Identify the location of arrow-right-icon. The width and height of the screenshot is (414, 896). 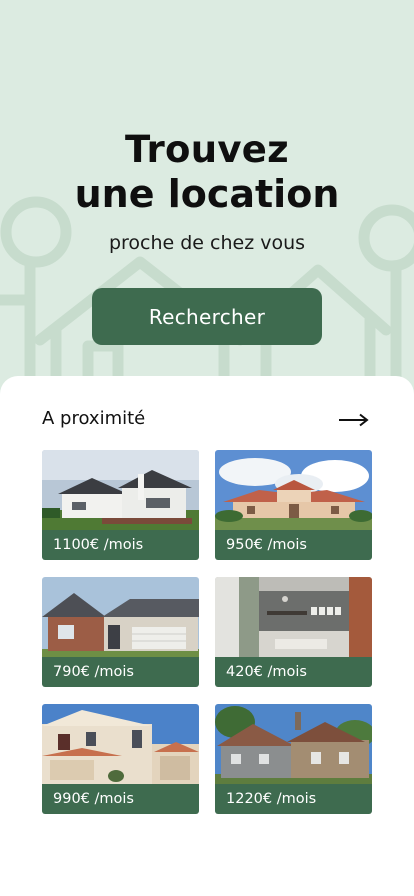
(354, 420).